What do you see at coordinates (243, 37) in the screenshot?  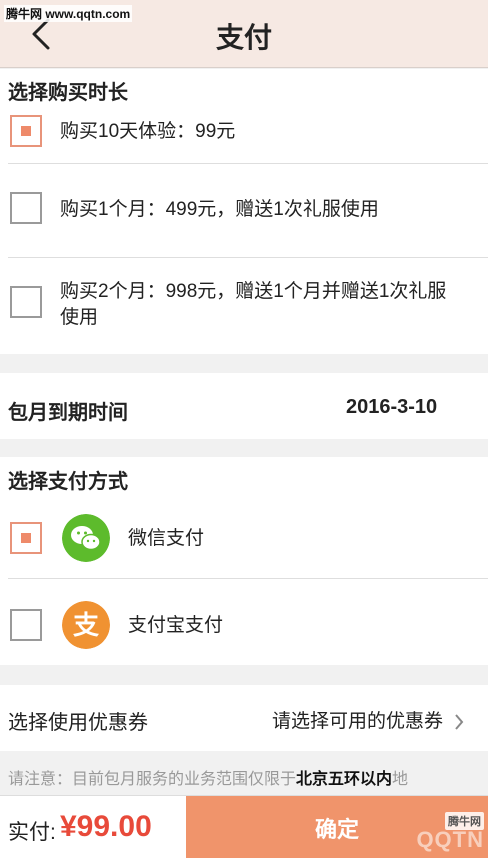 I see `page-title: 支付` at bounding box center [243, 37].